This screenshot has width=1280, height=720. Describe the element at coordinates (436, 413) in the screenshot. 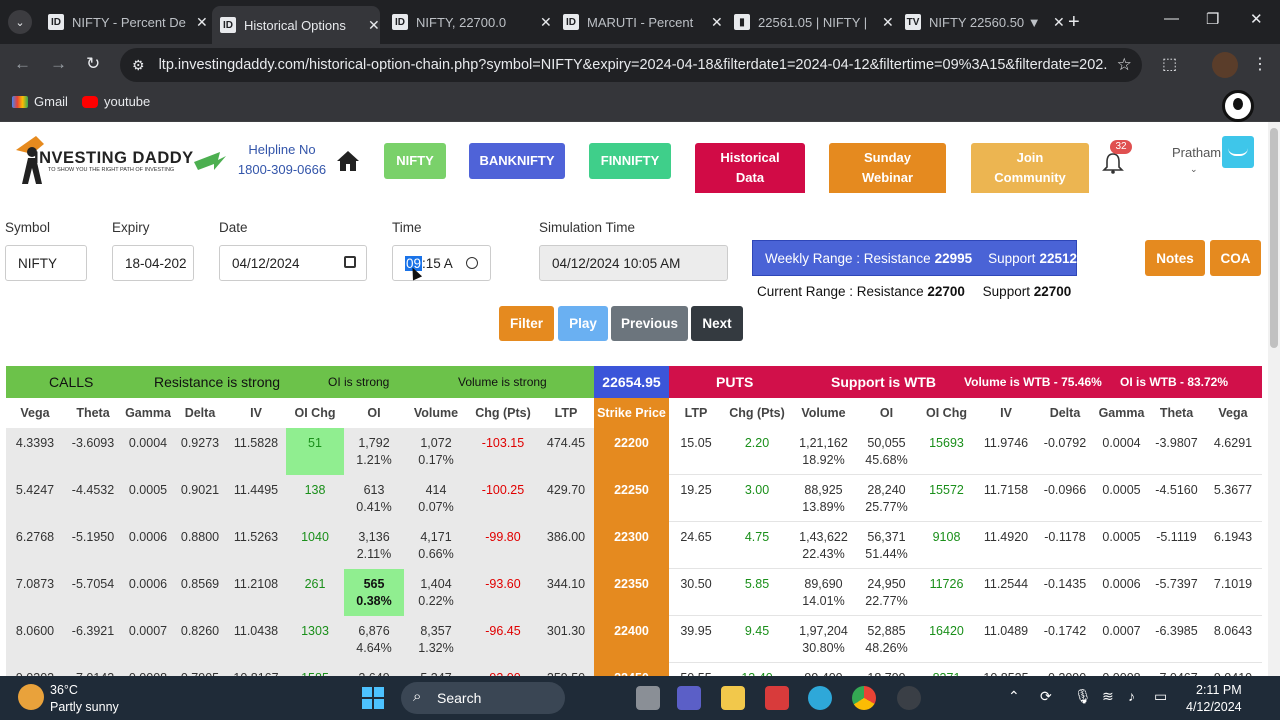

I see `col-header-call-vol: Volume` at that location.